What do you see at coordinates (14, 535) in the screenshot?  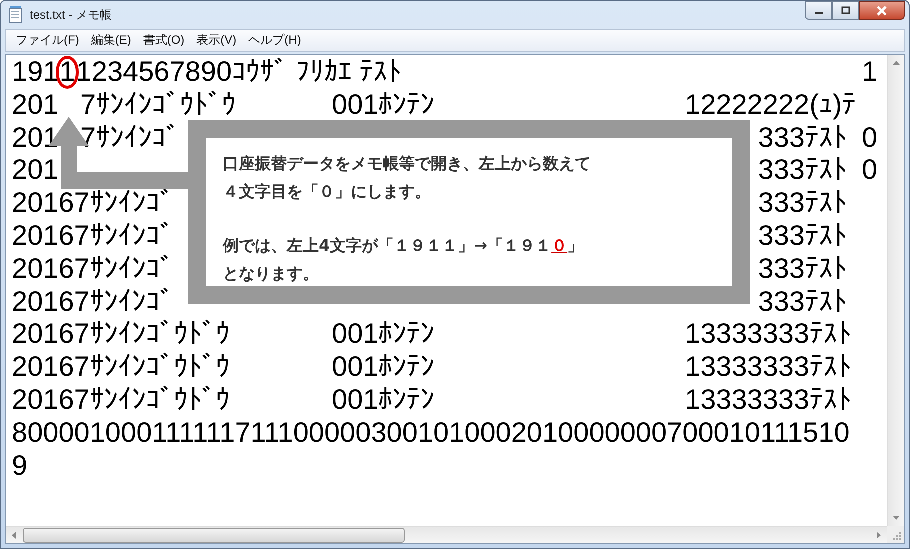 I see `scroll-left-icon` at bounding box center [14, 535].